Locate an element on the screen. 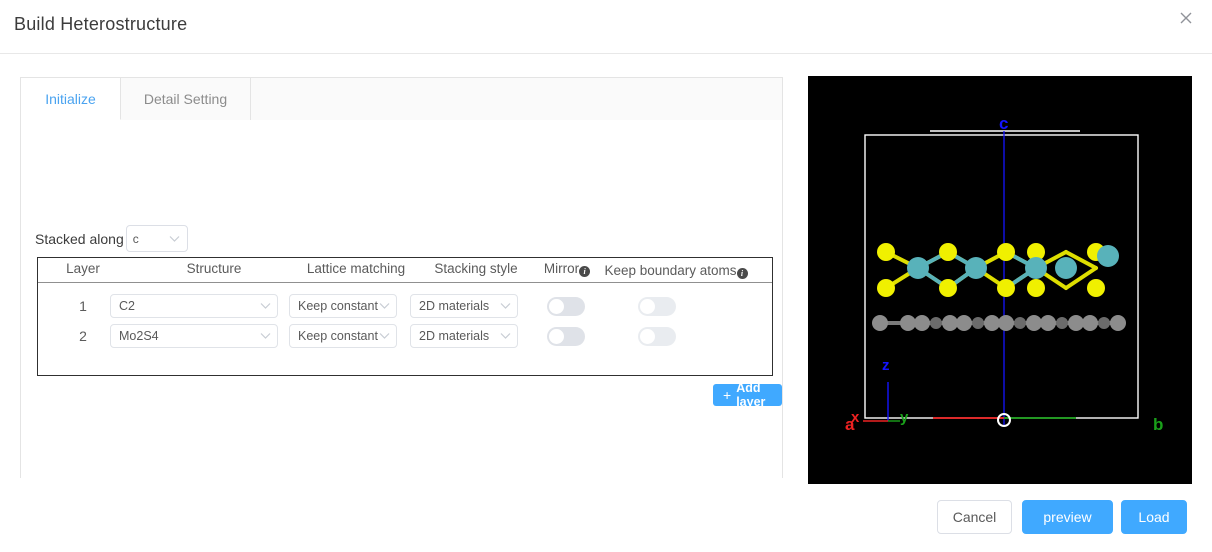 The width and height of the screenshot is (1212, 552). structure-select-value: C2 is located at coordinates (127, 306).